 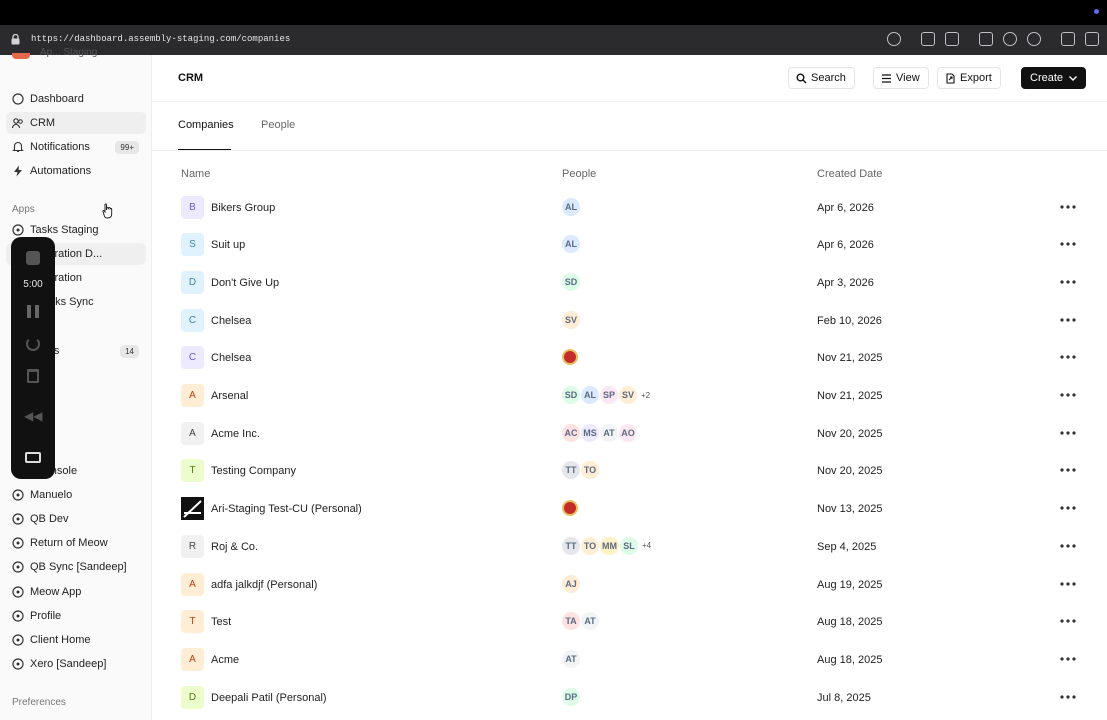 What do you see at coordinates (639, 698) in the screenshot?
I see `table-row: D Deepali Patil (Personal) DP Jul 8, 2025` at bounding box center [639, 698].